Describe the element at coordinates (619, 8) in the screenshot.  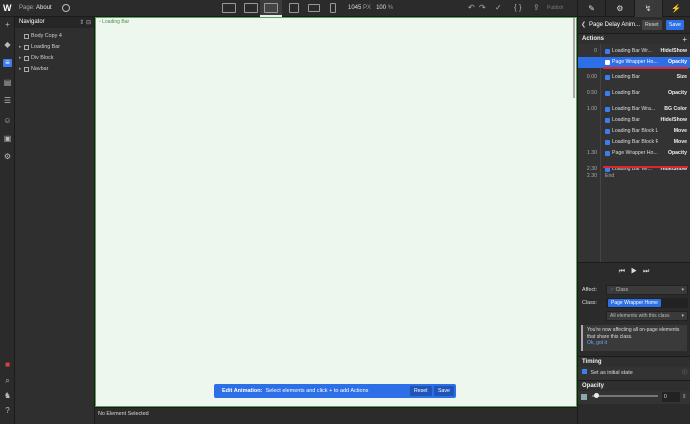
I see `settings-tab-gear-icon: ⚙` at that location.